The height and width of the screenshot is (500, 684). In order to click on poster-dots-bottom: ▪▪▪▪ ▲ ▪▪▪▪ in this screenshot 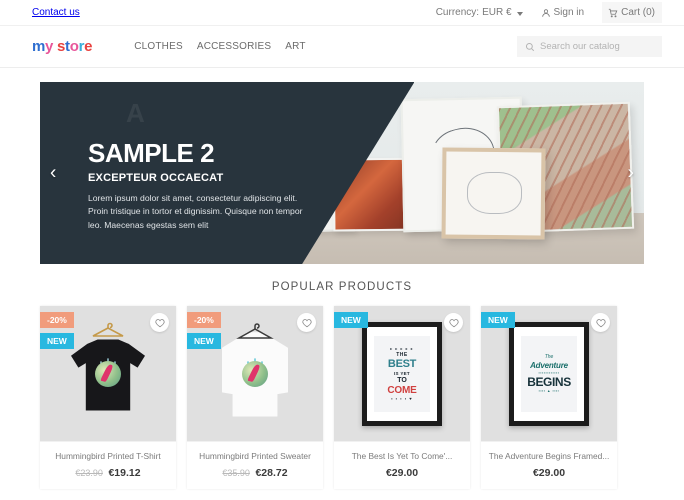, I will do `click(549, 391)`.